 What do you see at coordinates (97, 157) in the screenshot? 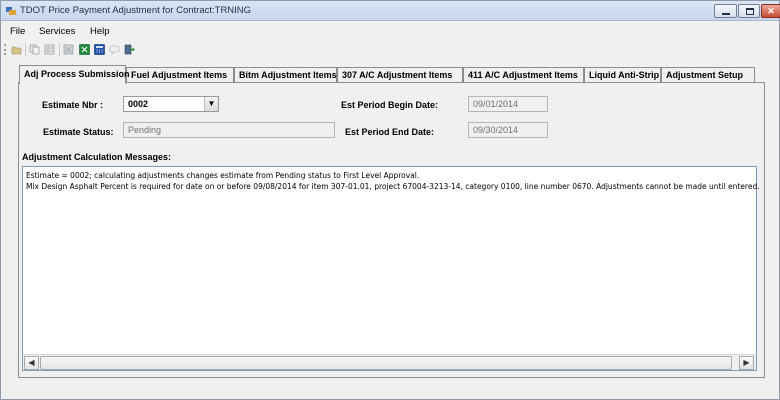
I see `messages-heading: Adjustment Calculation Messages:` at bounding box center [97, 157].